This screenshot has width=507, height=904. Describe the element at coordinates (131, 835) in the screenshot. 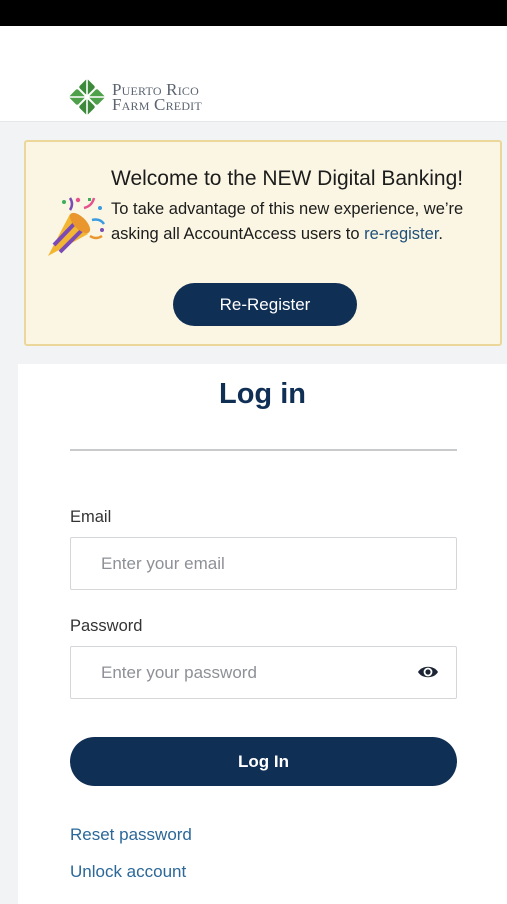

I see `reset-password-link: Reset password` at that location.